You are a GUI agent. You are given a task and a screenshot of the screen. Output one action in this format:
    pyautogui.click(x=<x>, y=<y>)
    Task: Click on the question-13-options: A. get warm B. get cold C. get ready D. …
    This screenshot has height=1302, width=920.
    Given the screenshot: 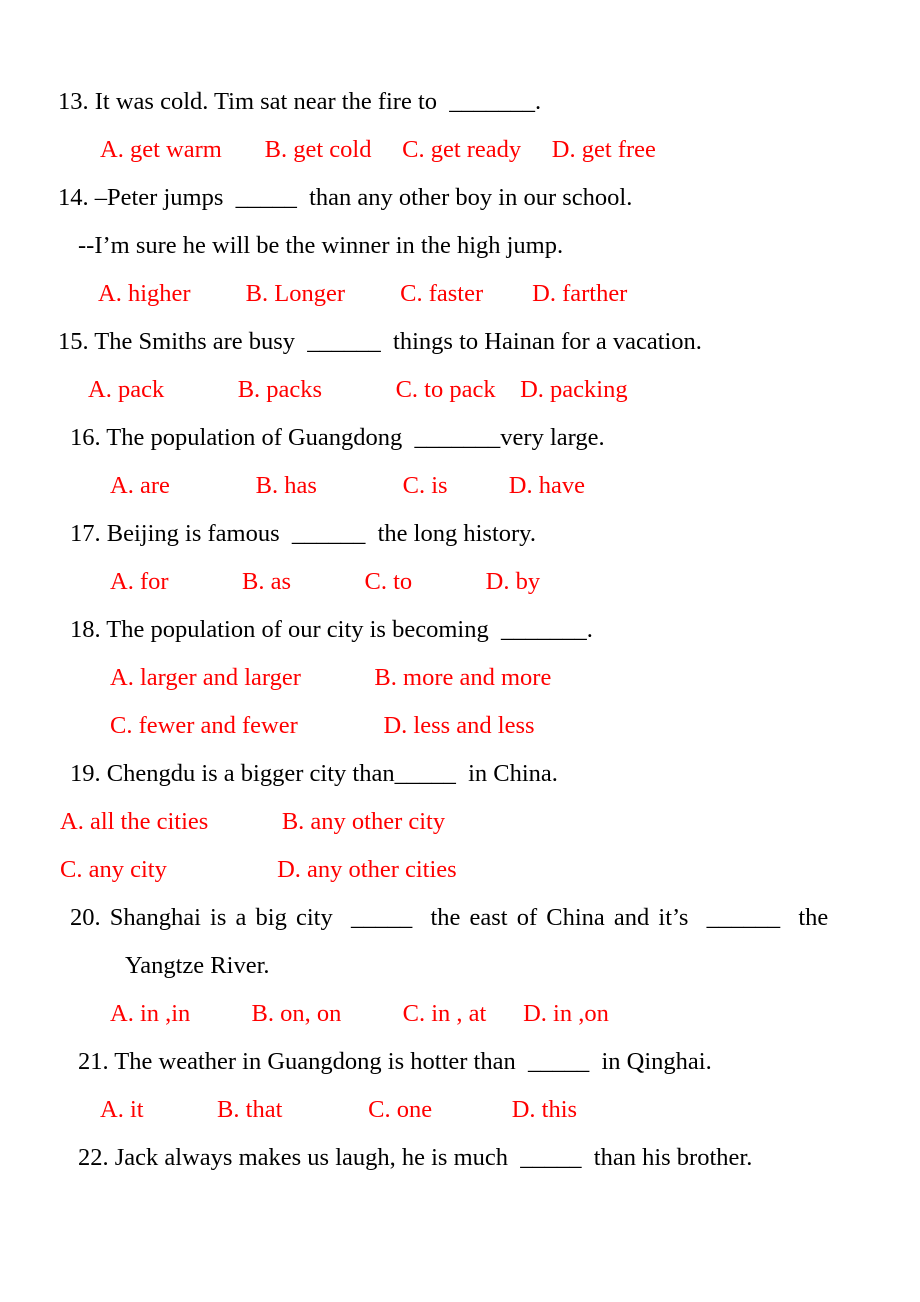 What is the action you would take?
    pyautogui.click(x=460, y=150)
    